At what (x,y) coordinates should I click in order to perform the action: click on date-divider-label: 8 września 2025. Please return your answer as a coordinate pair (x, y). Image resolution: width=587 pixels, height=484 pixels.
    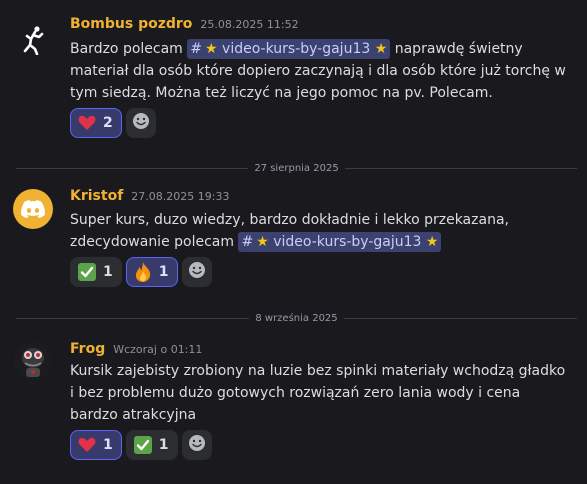
    Looking at the image, I should click on (296, 318).